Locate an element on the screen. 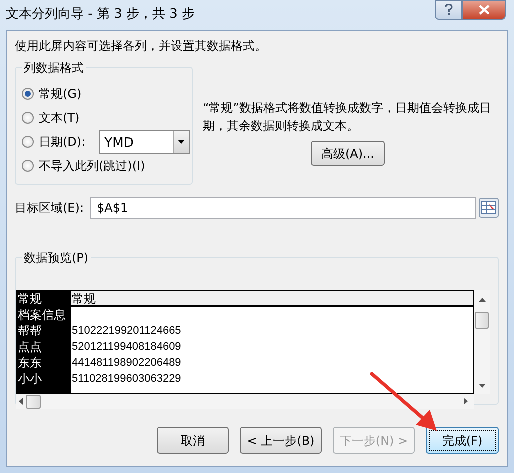 The height and width of the screenshot is (473, 514). help-button is located at coordinates (448, 10).